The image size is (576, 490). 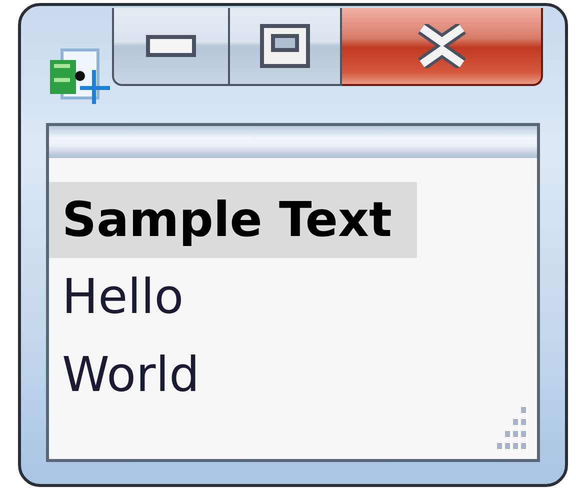 I want to click on minimize-icon, so click(x=171, y=46).